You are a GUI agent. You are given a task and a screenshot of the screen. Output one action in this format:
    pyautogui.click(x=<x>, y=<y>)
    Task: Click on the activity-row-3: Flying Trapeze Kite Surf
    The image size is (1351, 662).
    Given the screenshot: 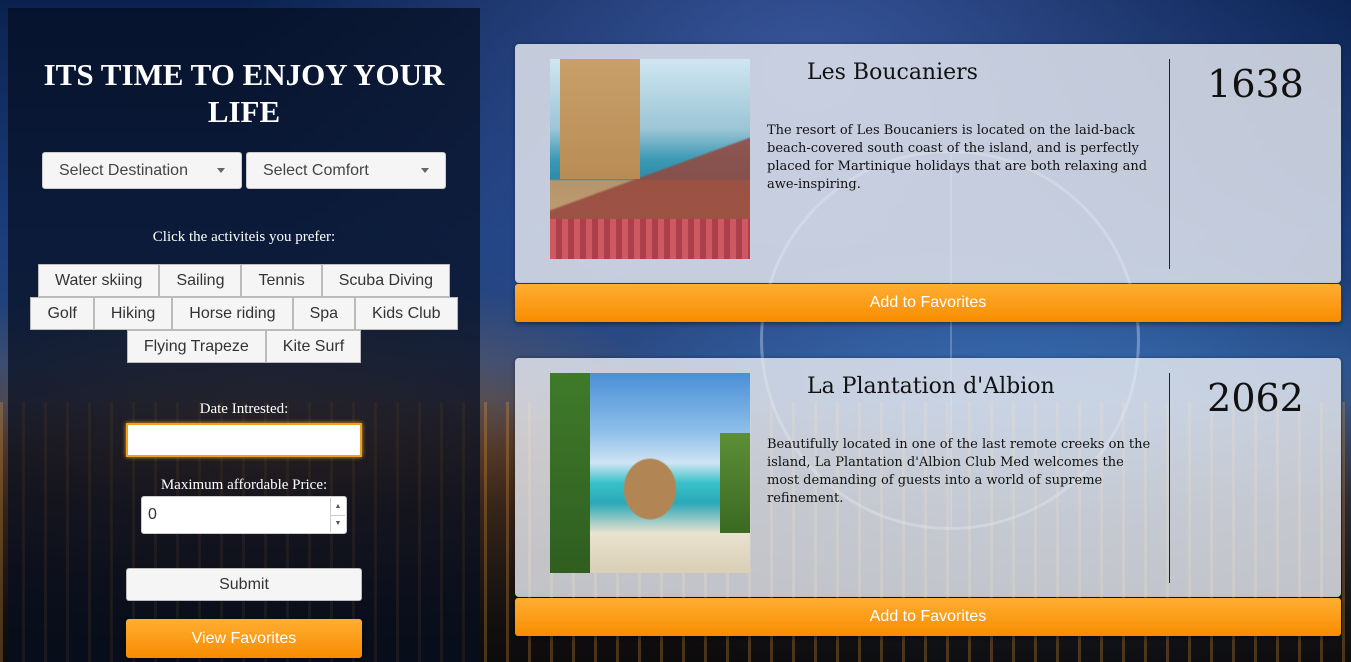 What is the action you would take?
    pyautogui.click(x=244, y=346)
    